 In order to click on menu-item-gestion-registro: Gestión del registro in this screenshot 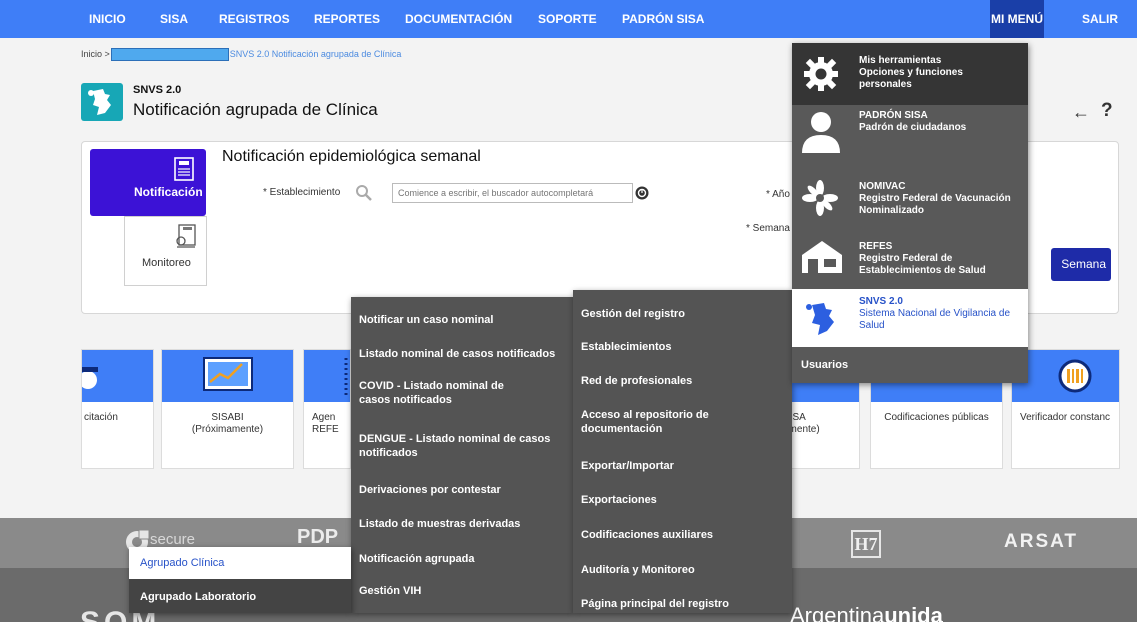, I will do `click(682, 314)`.